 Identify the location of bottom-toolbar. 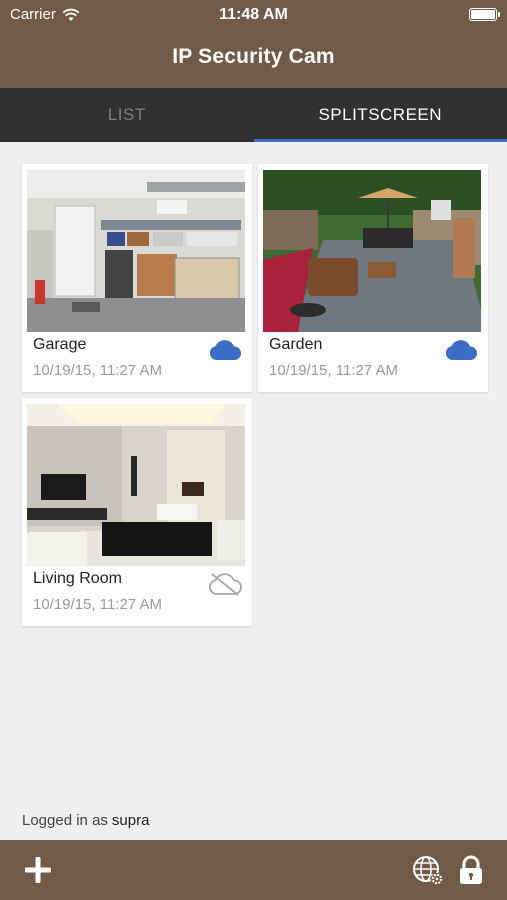
(253, 870).